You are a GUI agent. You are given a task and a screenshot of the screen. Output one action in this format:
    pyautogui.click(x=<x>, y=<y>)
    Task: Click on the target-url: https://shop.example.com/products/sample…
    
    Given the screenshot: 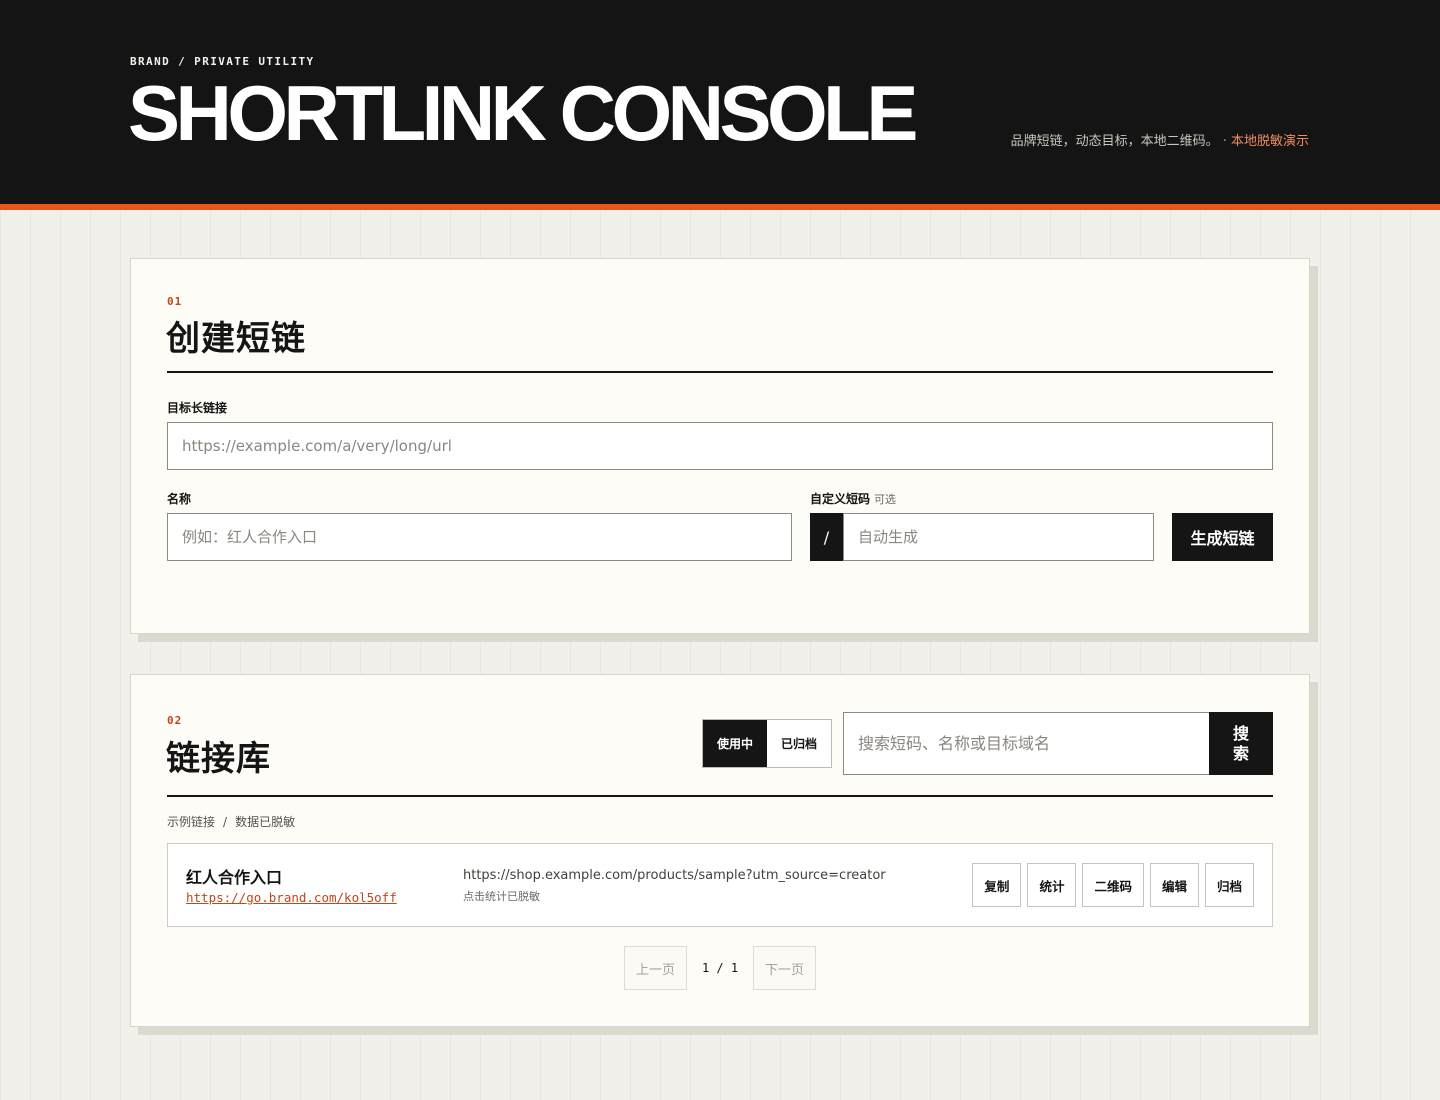 What is the action you would take?
    pyautogui.click(x=674, y=875)
    